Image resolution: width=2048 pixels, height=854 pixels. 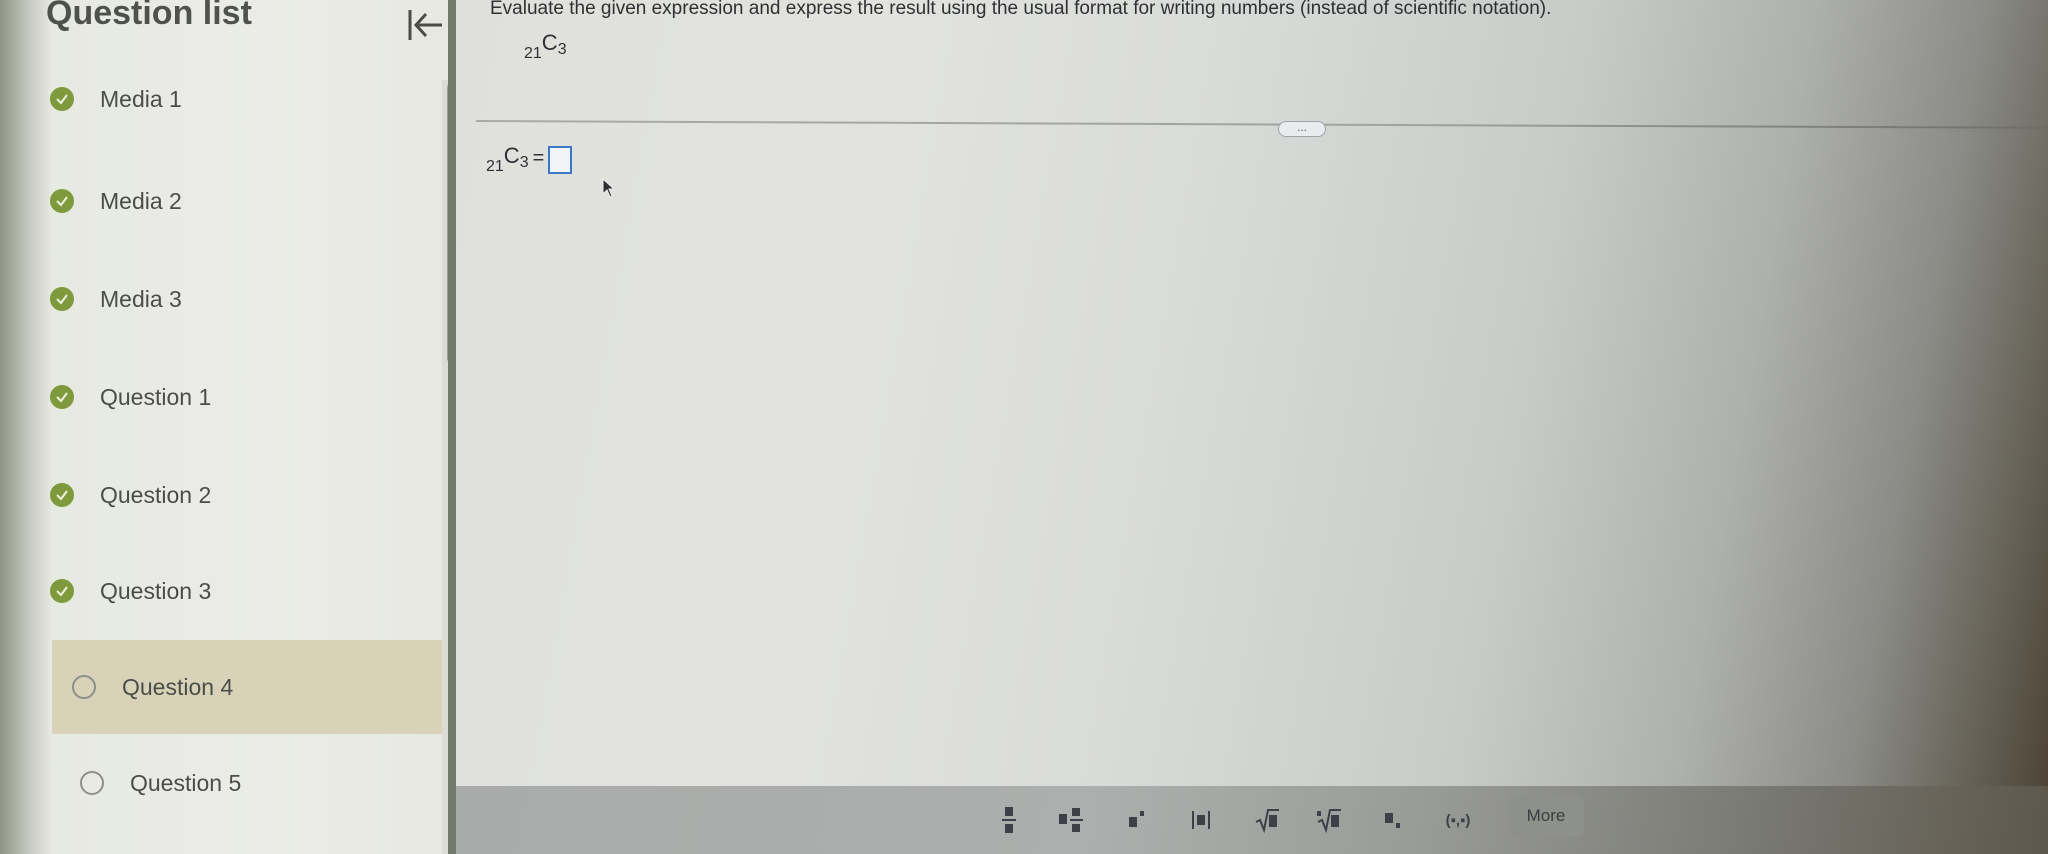 I want to click on question-item-question-1: Question 1, so click(x=249, y=397).